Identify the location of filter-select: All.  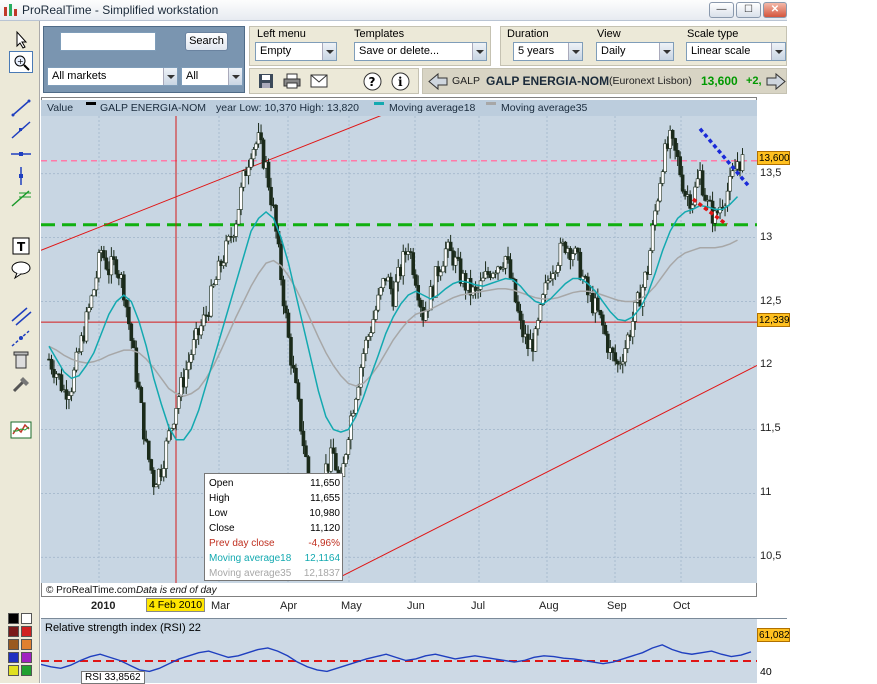
(212, 76).